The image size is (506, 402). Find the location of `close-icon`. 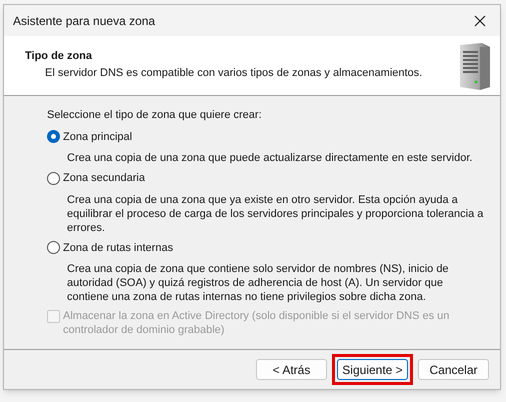

close-icon is located at coordinates (480, 20).